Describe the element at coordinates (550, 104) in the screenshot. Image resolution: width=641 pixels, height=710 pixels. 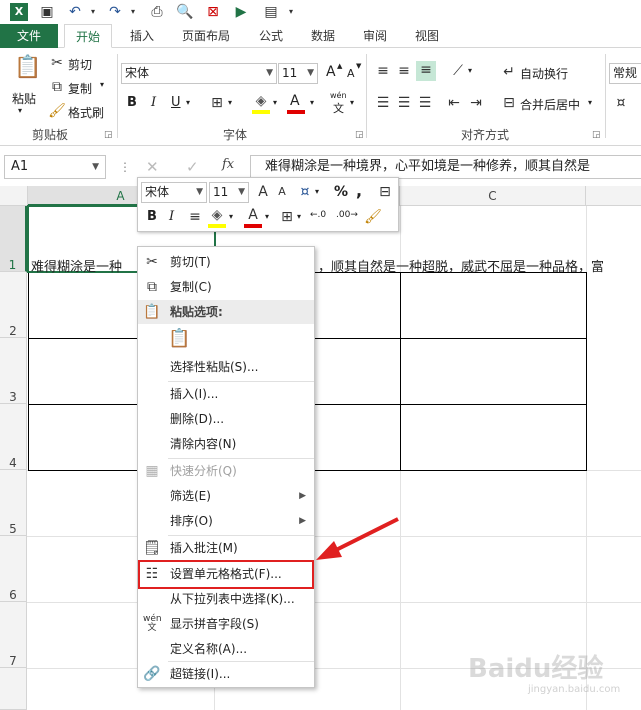
I see `merge-center-button: 合并后居中` at that location.